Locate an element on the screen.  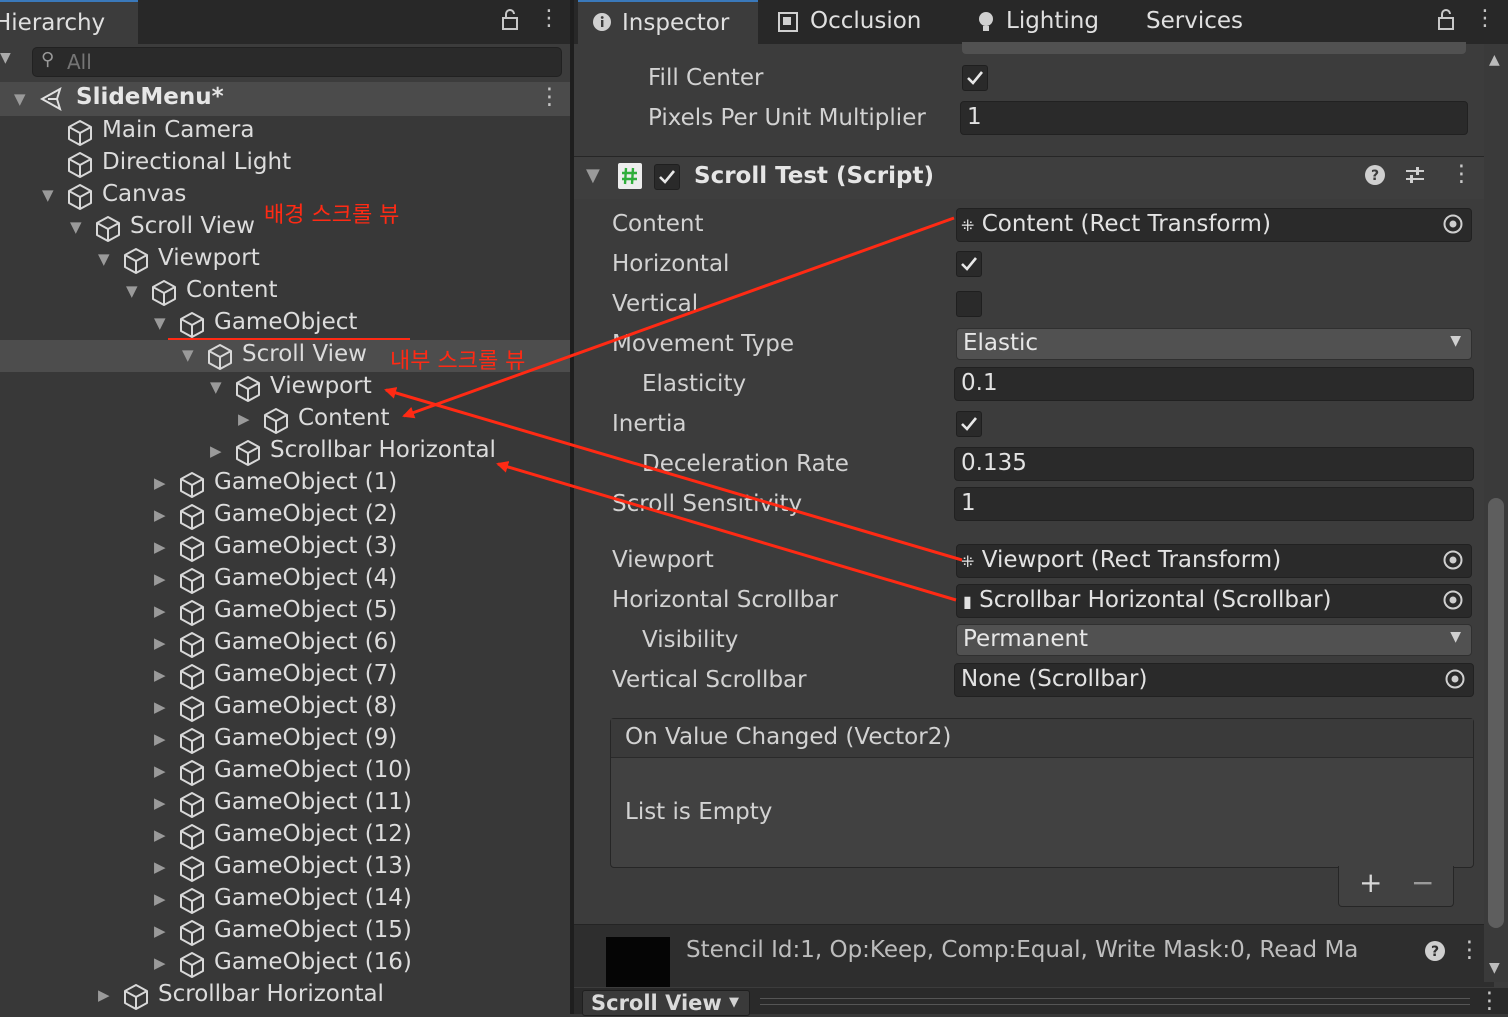
arrow-viewport-to-viewport is located at coordinates (673, 474).